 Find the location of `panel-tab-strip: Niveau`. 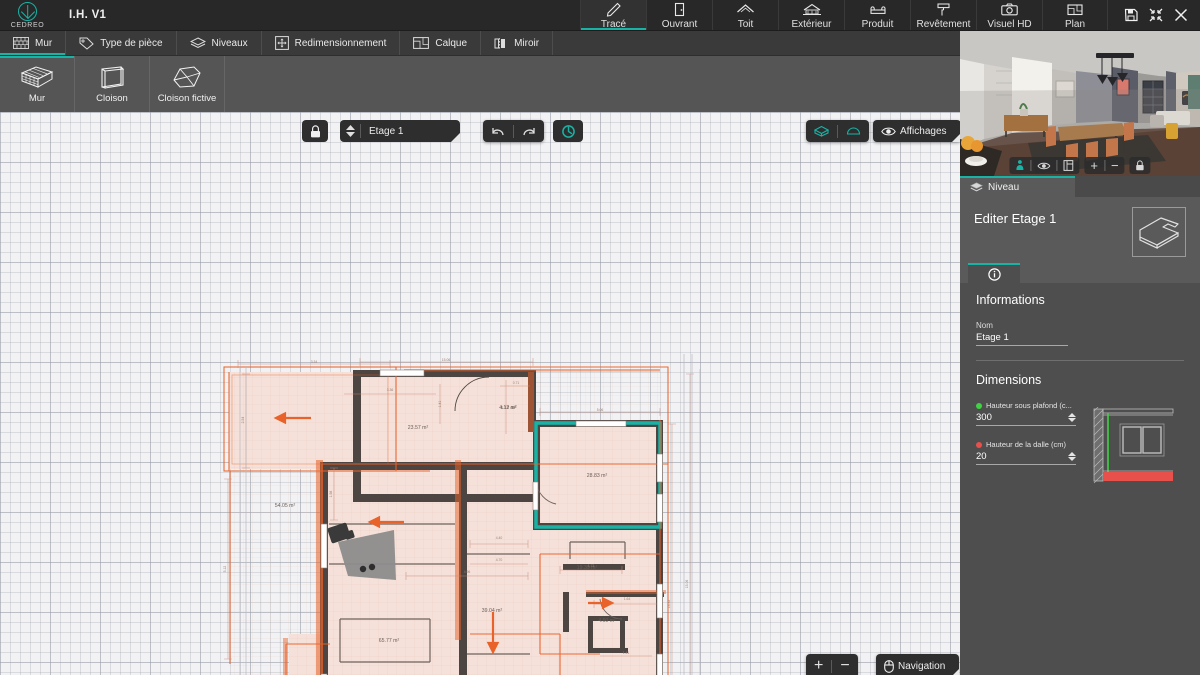

panel-tab-strip: Niveau is located at coordinates (1080, 186).